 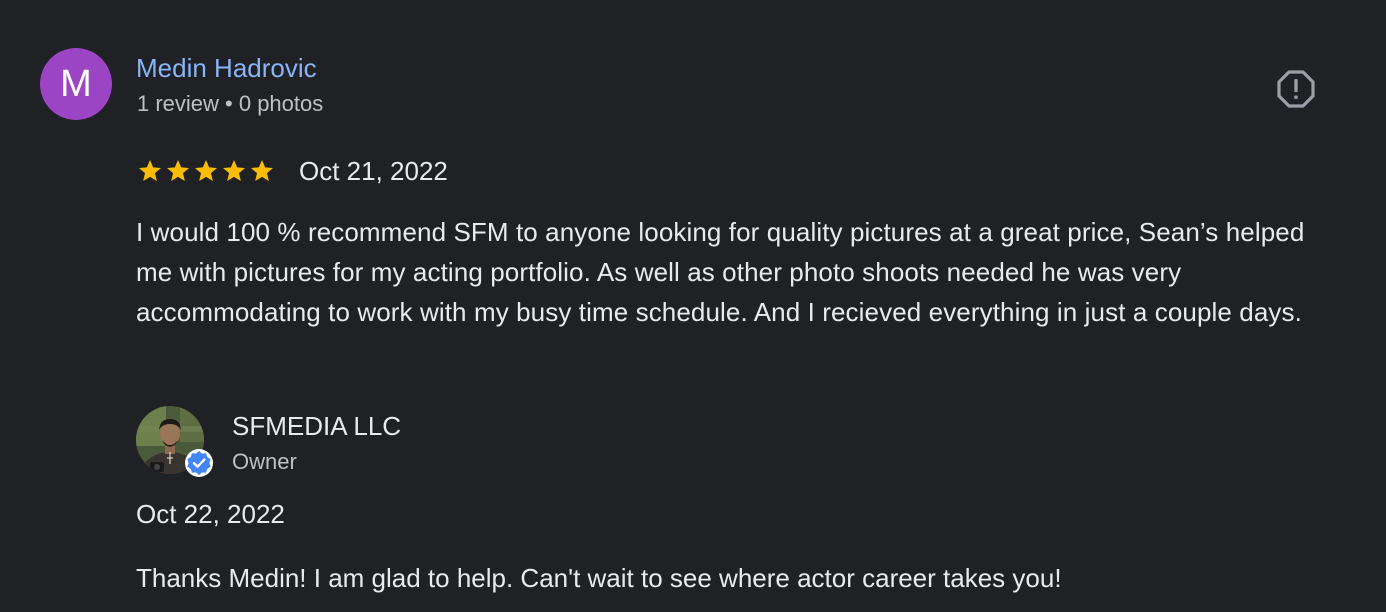 What do you see at coordinates (373, 170) in the screenshot?
I see `review-date: Oct 21, 2022` at bounding box center [373, 170].